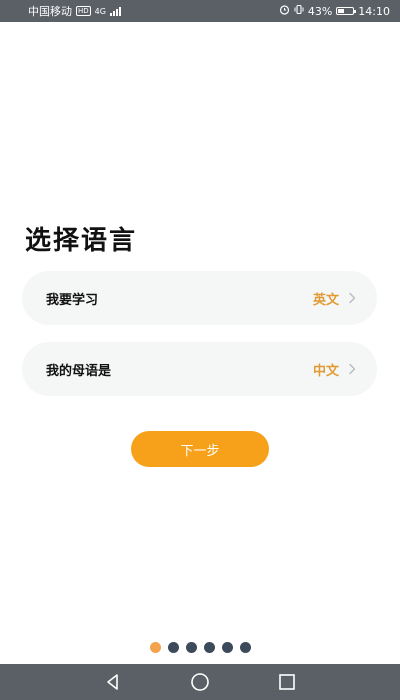 Image resolution: width=400 pixels, height=700 pixels. I want to click on nav-back-button, so click(113, 682).